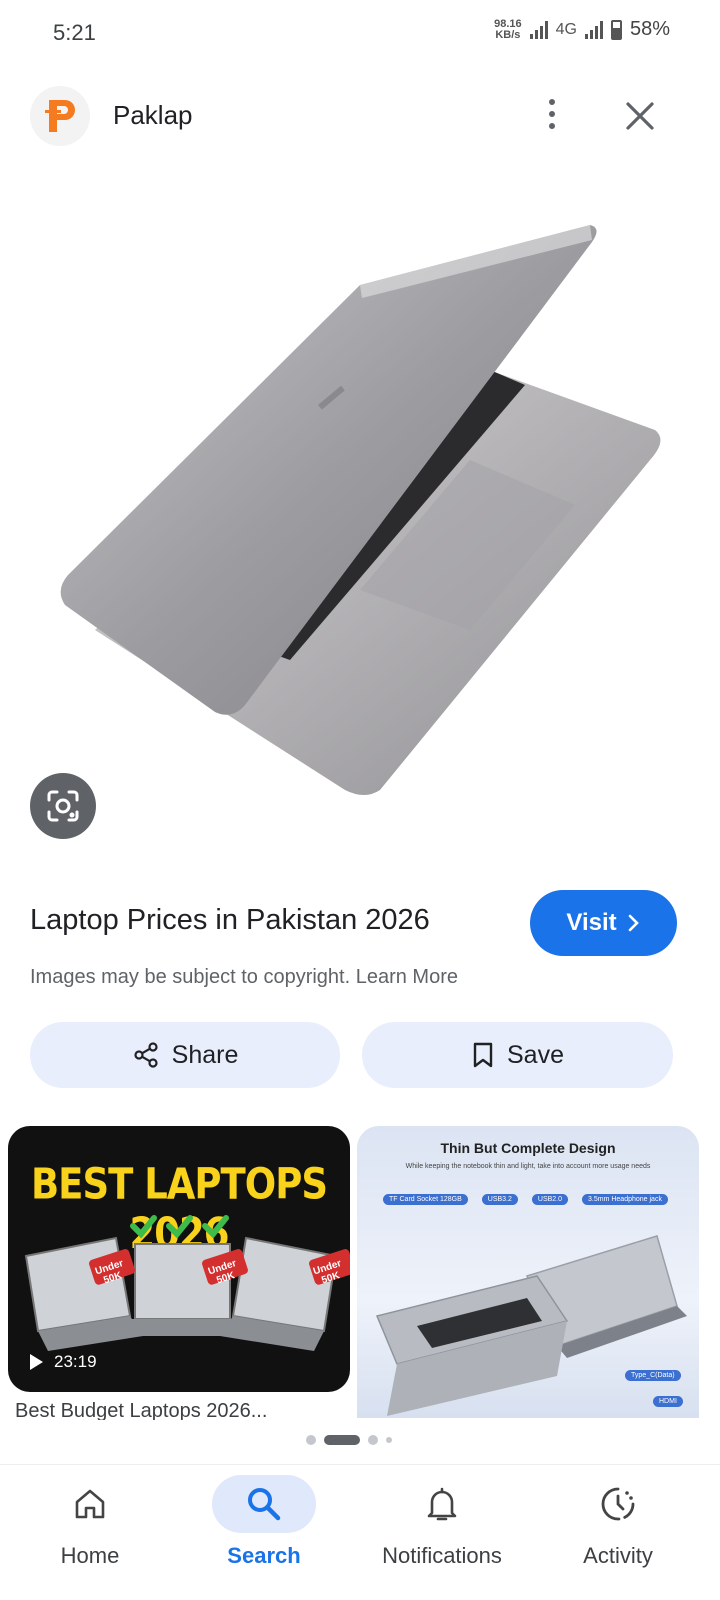  I want to click on port-tag: HDMI, so click(668, 1401).